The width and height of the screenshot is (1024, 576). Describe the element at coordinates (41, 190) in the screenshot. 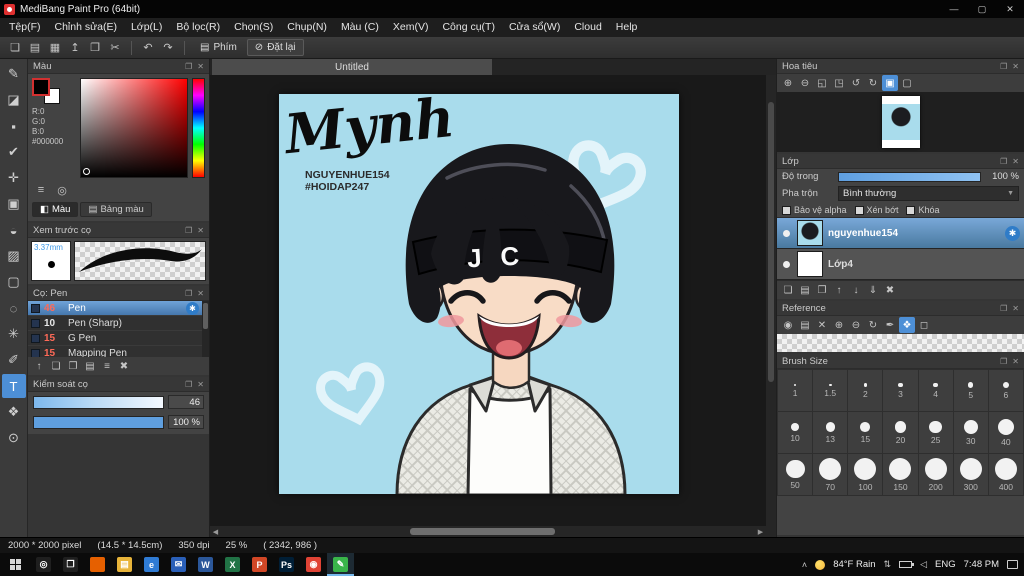

I see `color-sliders-icon: ≡` at that location.